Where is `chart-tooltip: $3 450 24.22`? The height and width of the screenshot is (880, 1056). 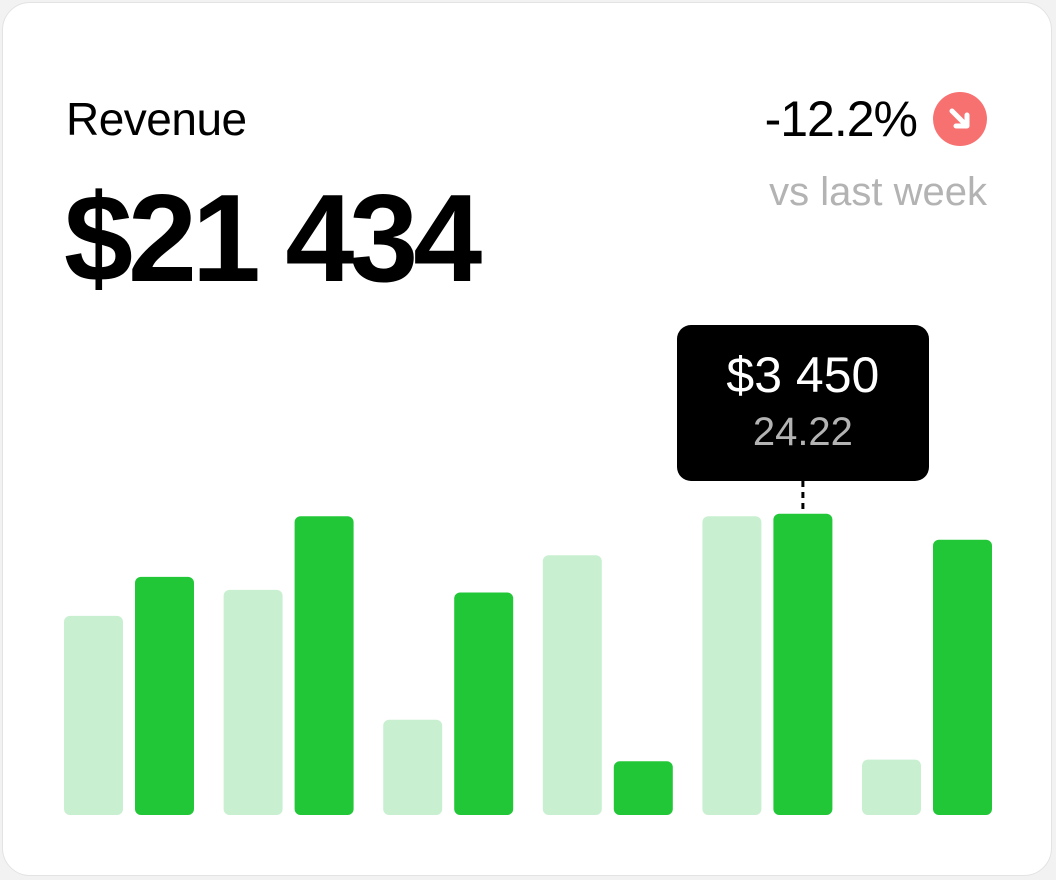 chart-tooltip: $3 450 24.22 is located at coordinates (802, 403).